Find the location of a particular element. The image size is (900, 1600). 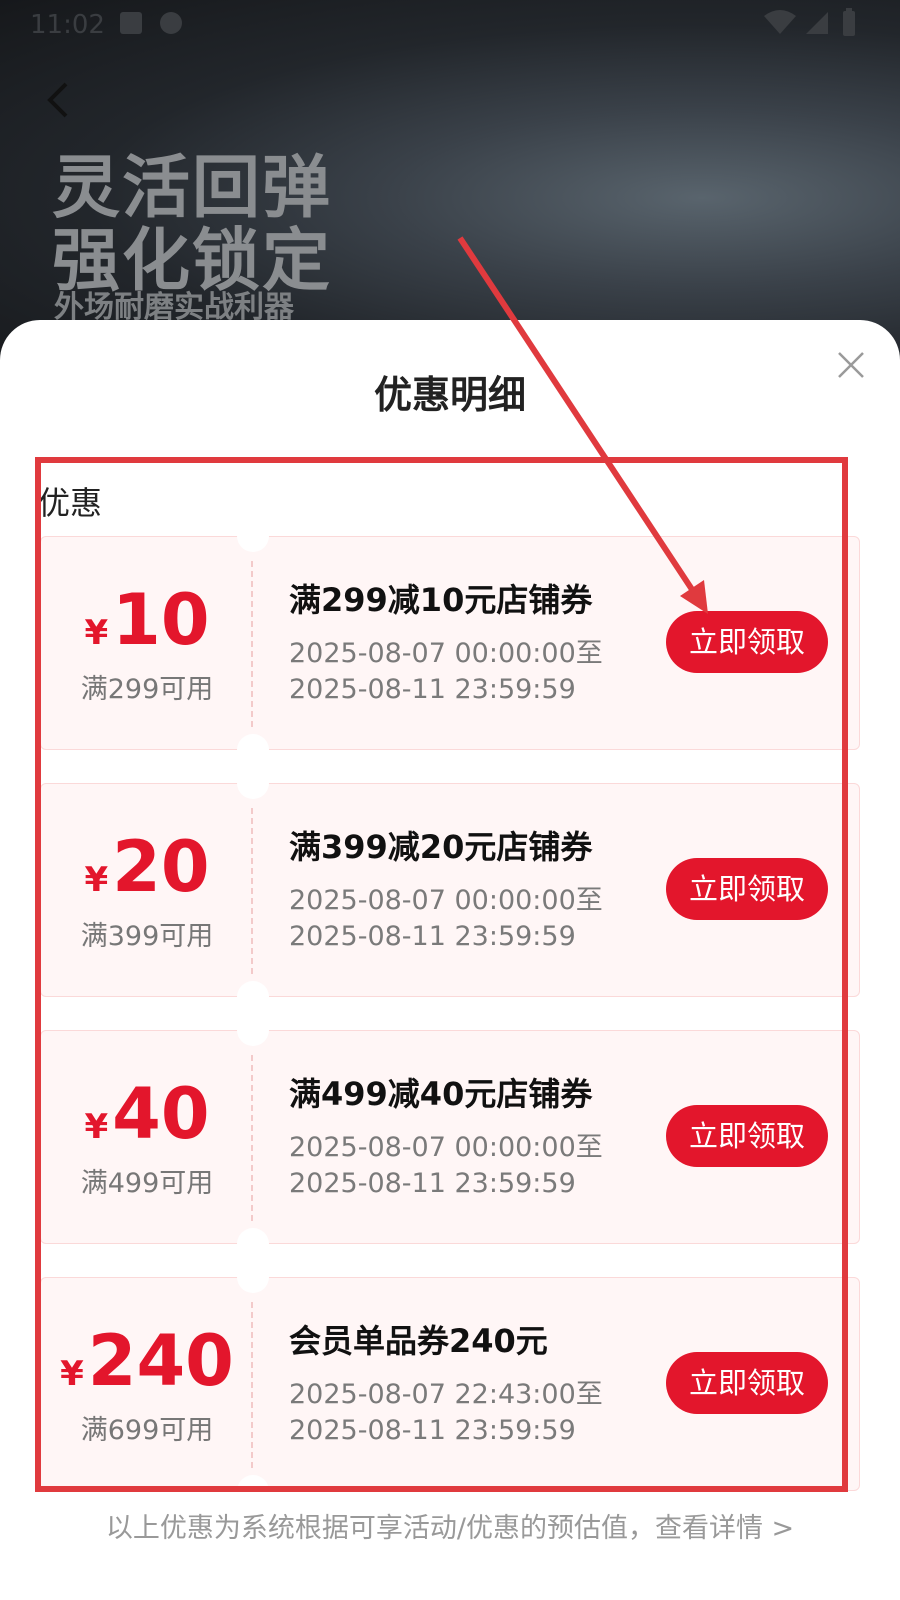

coupon-amount-row: ¥20 is located at coordinates (147, 867).